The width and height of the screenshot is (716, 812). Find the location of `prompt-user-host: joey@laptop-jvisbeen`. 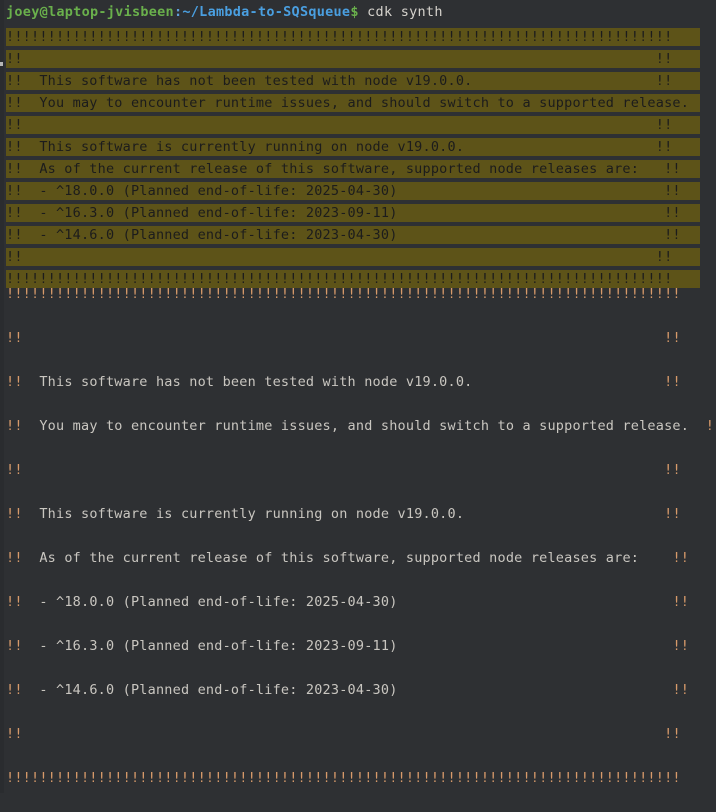

prompt-user-host: joey@laptop-jvisbeen is located at coordinates (90, 12).